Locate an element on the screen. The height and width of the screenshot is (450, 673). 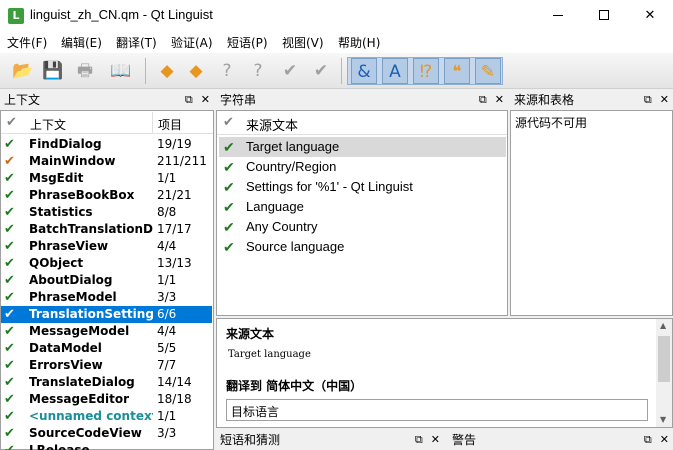
context-name: MessageModel is located at coordinates (79, 331).